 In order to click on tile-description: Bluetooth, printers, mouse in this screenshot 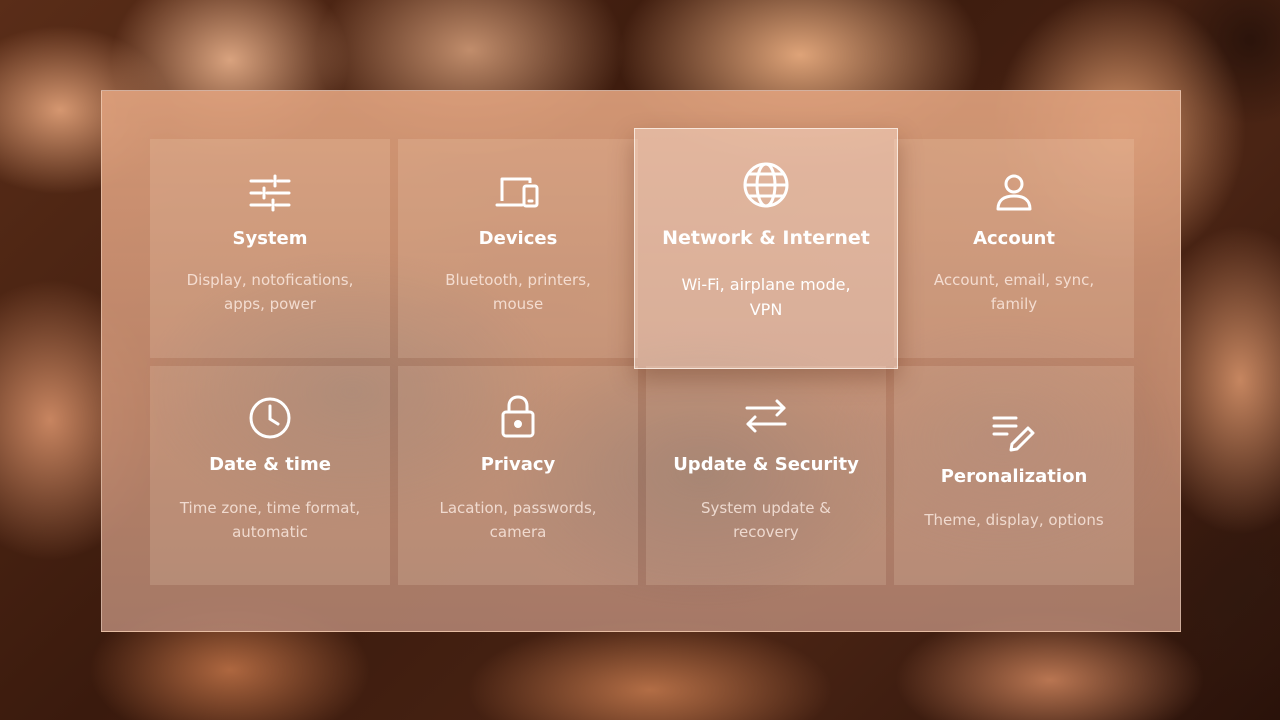, I will do `click(518, 292)`.